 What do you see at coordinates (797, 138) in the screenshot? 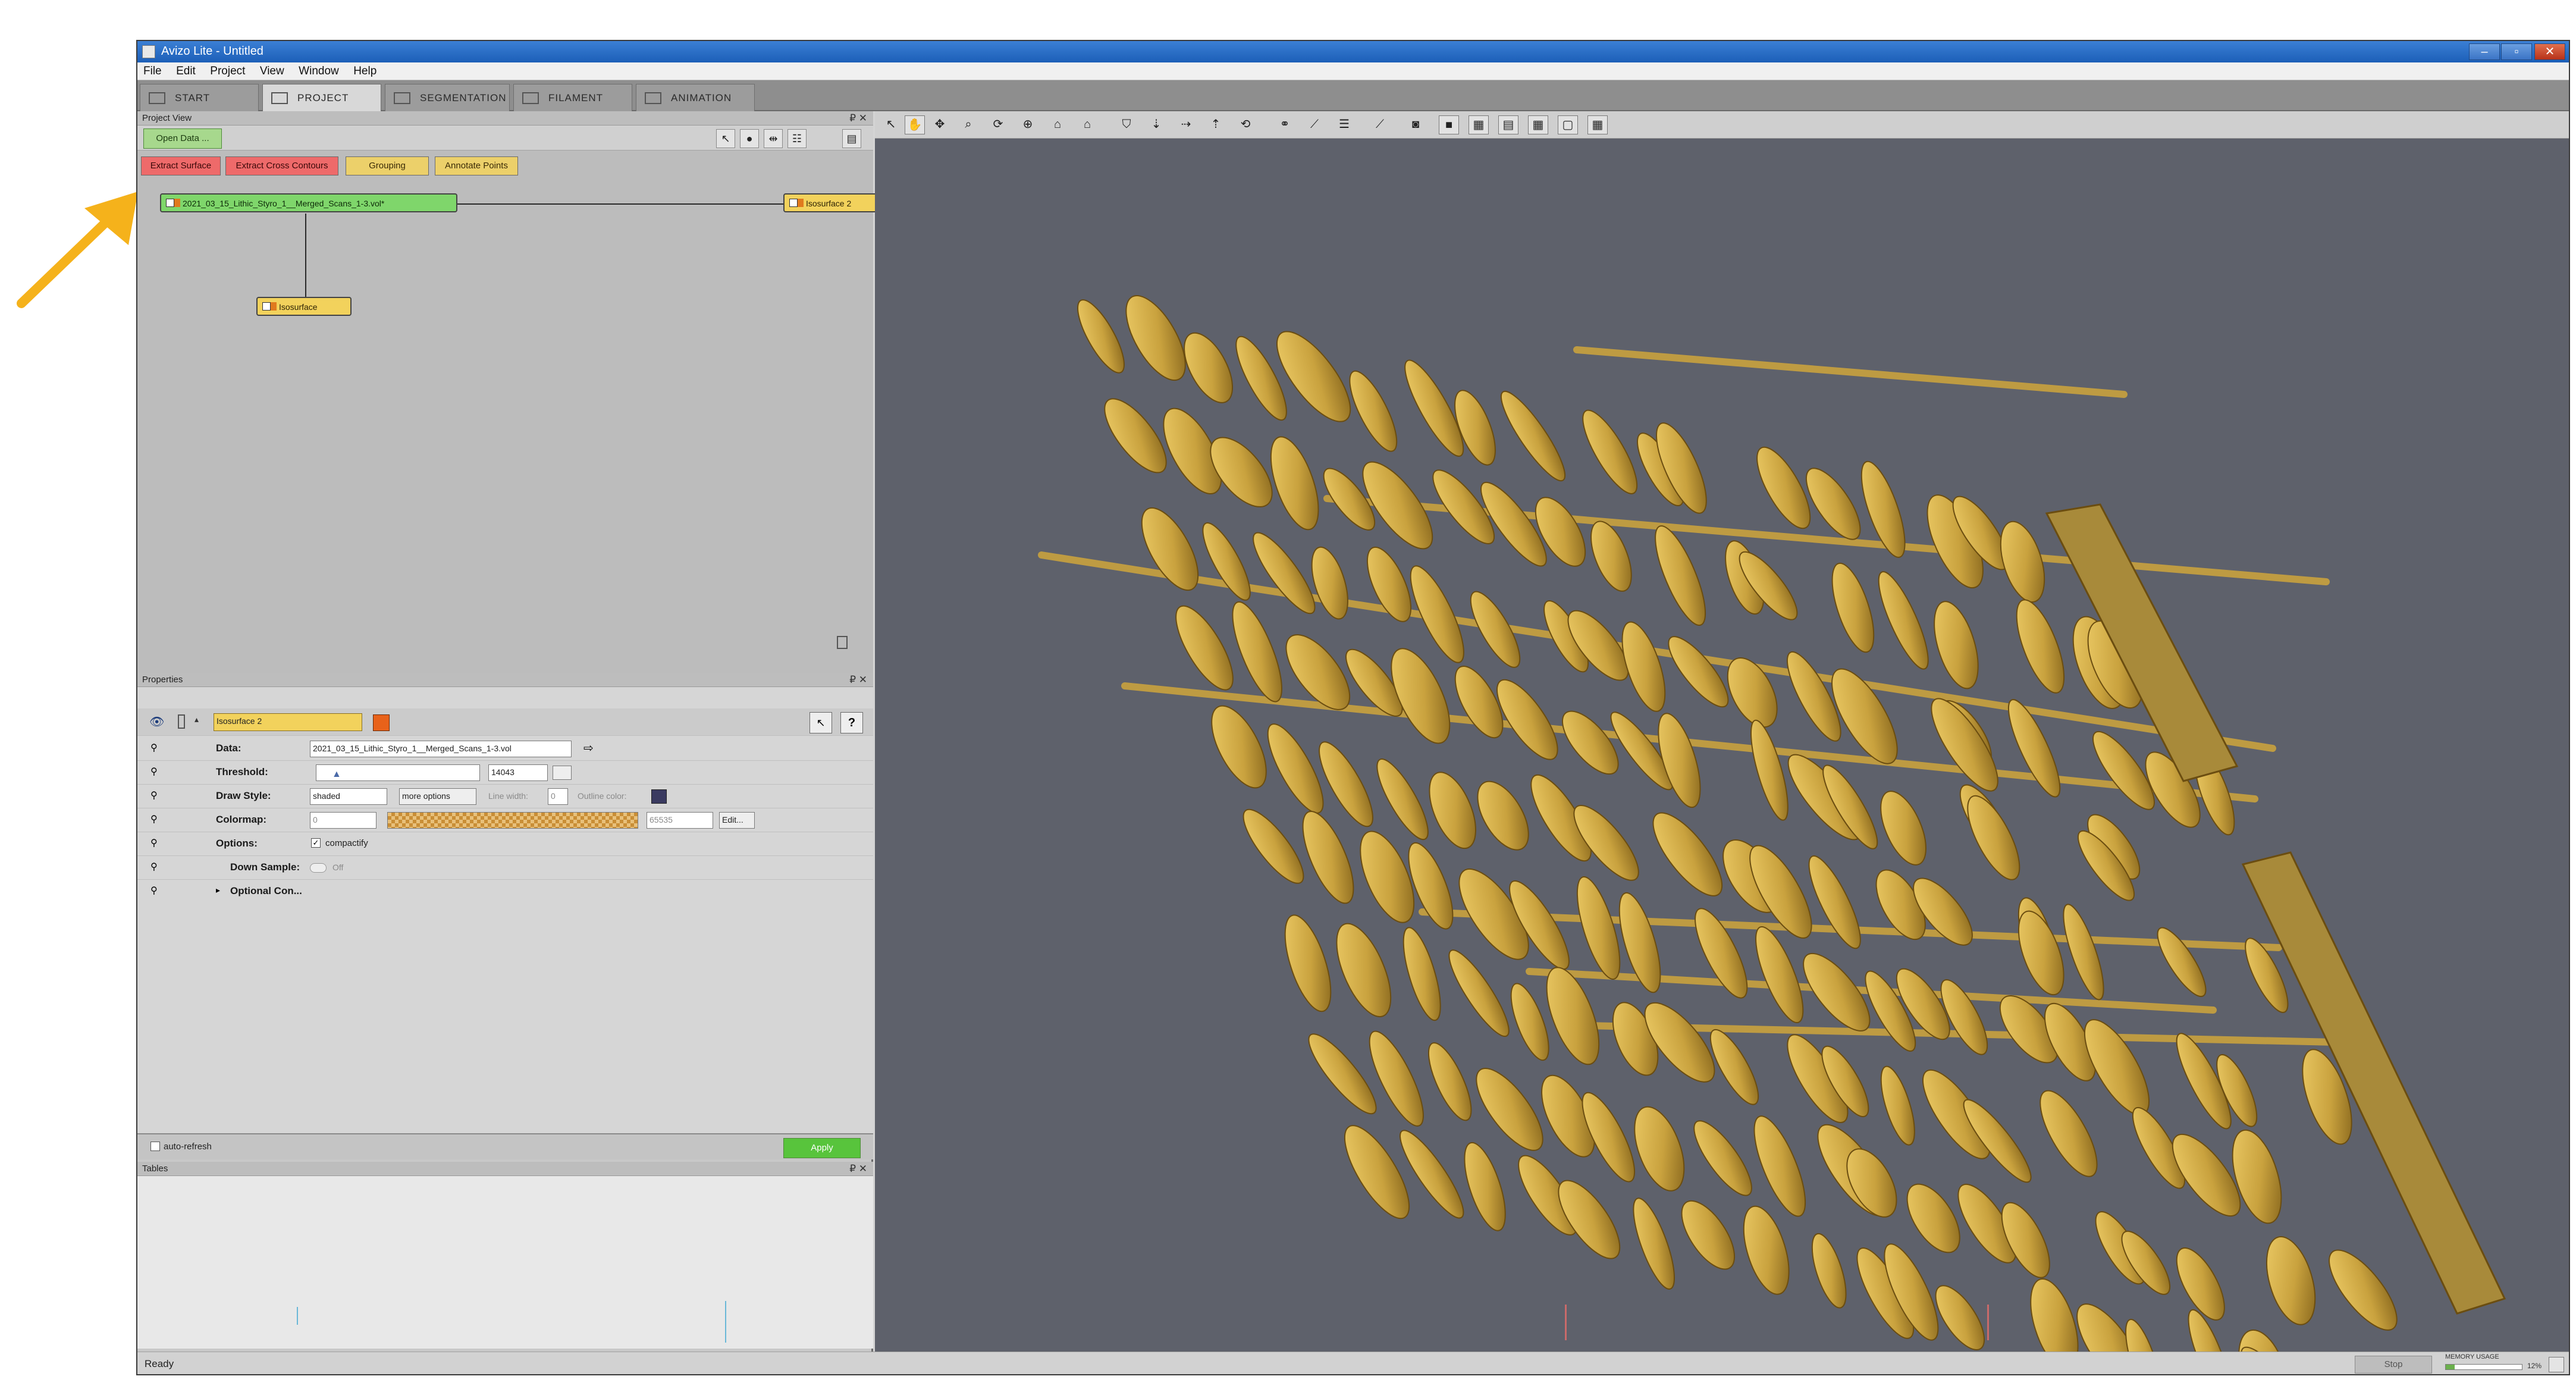
I see `tree-icon: ☷` at bounding box center [797, 138].